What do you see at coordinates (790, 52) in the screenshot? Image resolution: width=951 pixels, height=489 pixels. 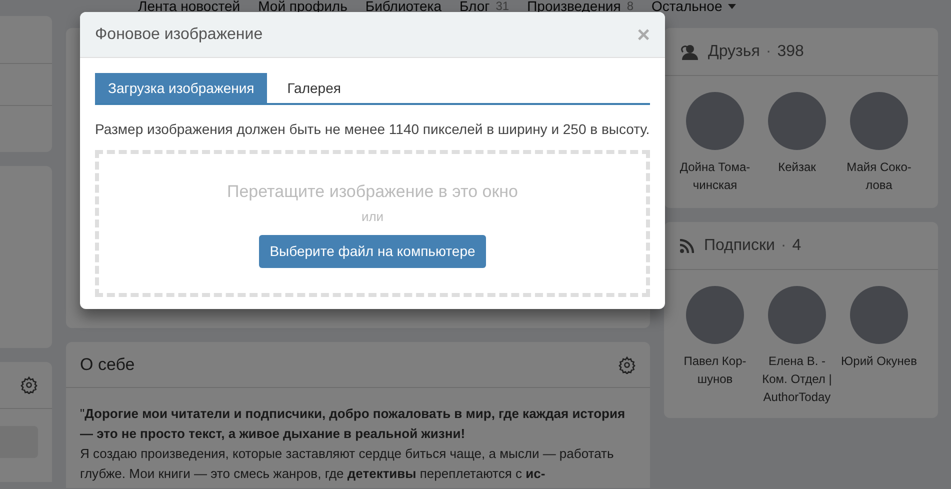 I see `section-count: 398` at bounding box center [790, 52].